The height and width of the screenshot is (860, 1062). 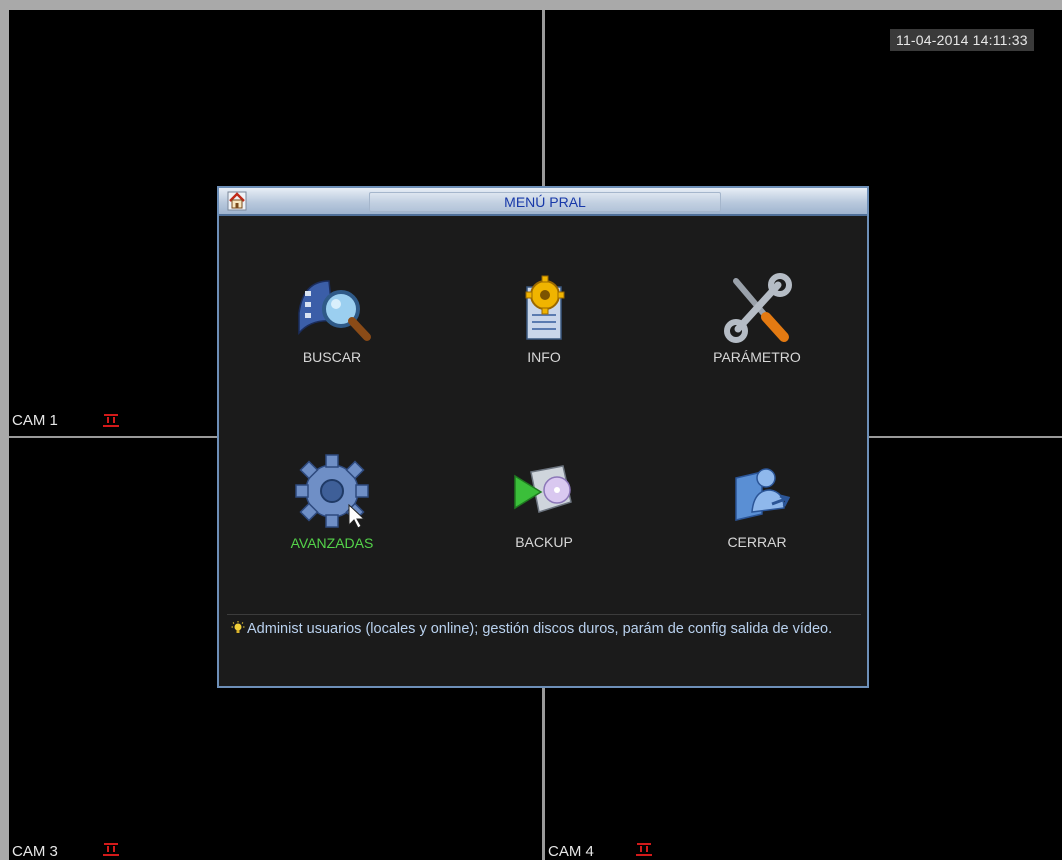 I want to click on menu-item-backup: BACKUP, so click(x=544, y=518).